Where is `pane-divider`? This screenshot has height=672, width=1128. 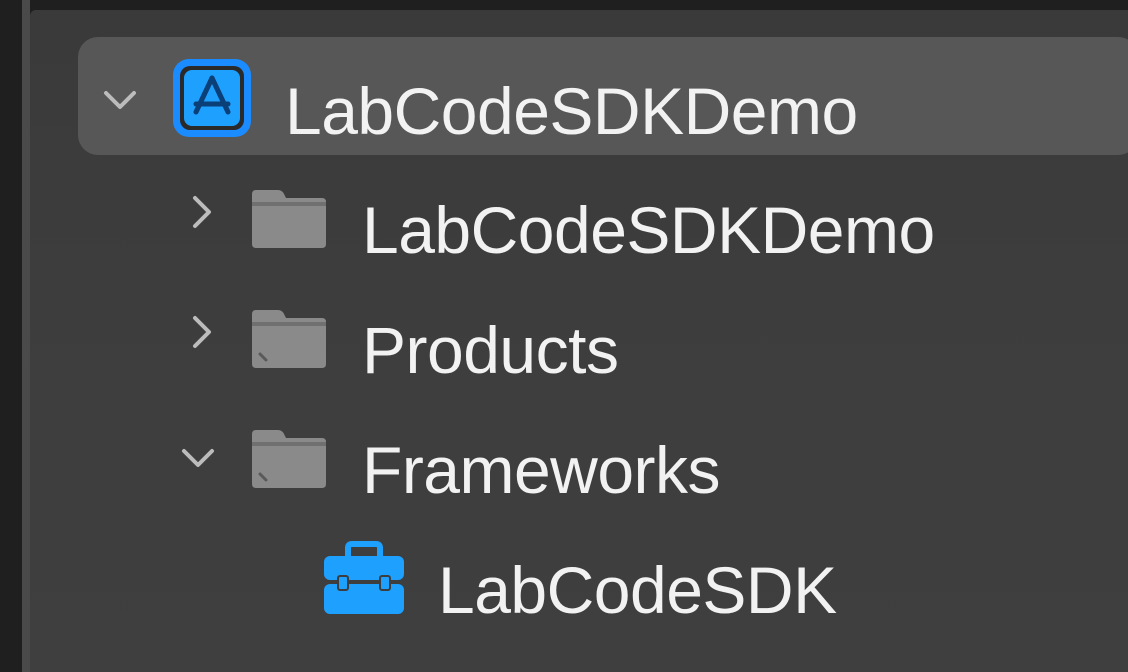 pane-divider is located at coordinates (26, 336).